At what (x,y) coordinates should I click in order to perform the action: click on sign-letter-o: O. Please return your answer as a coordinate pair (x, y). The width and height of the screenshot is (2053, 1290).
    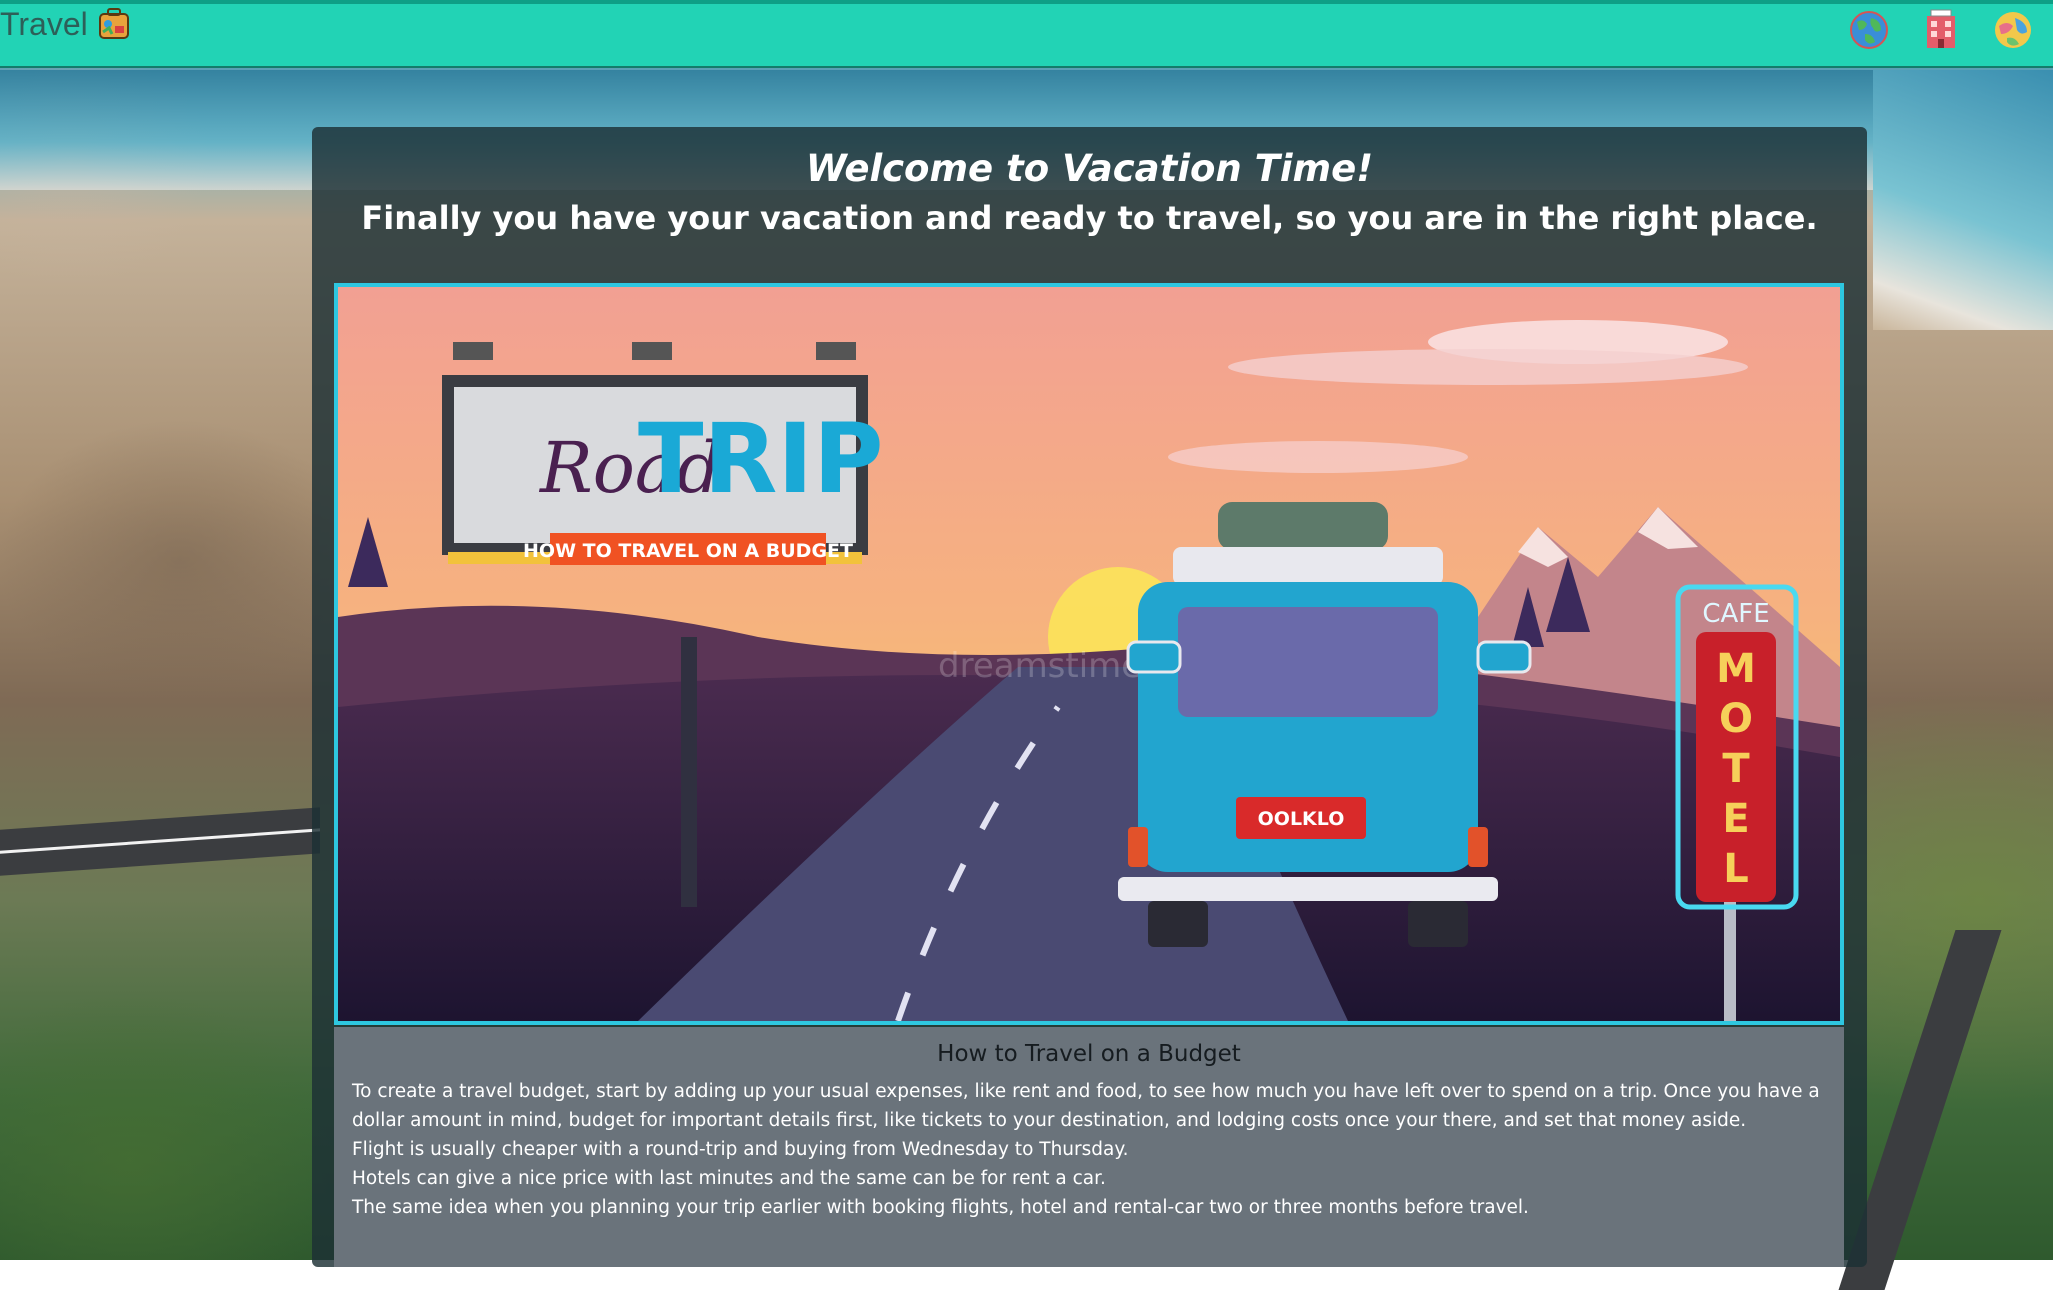
    Looking at the image, I should click on (1736, 719).